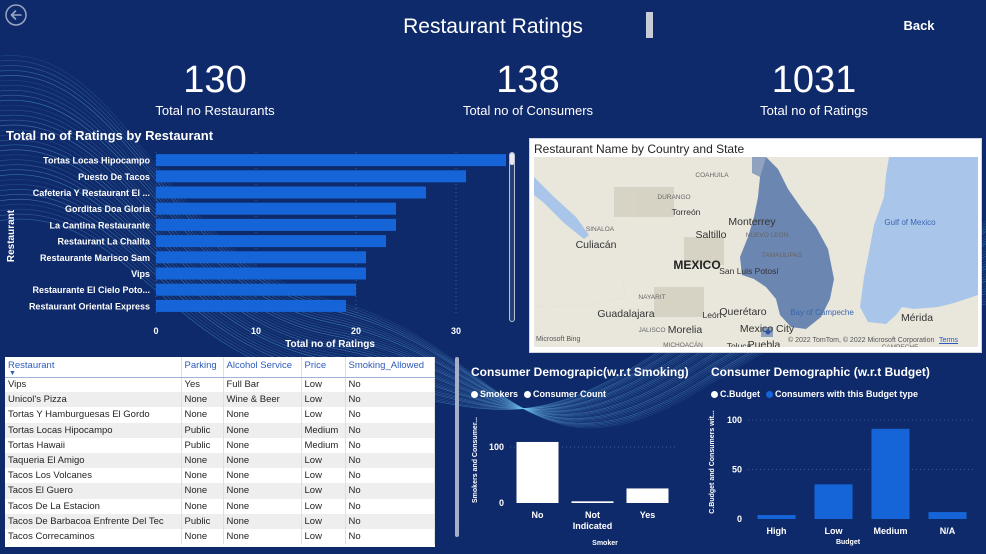  I want to click on table-row: Unicol's Pizza None Wine & Beer Low No, so click(220, 400).